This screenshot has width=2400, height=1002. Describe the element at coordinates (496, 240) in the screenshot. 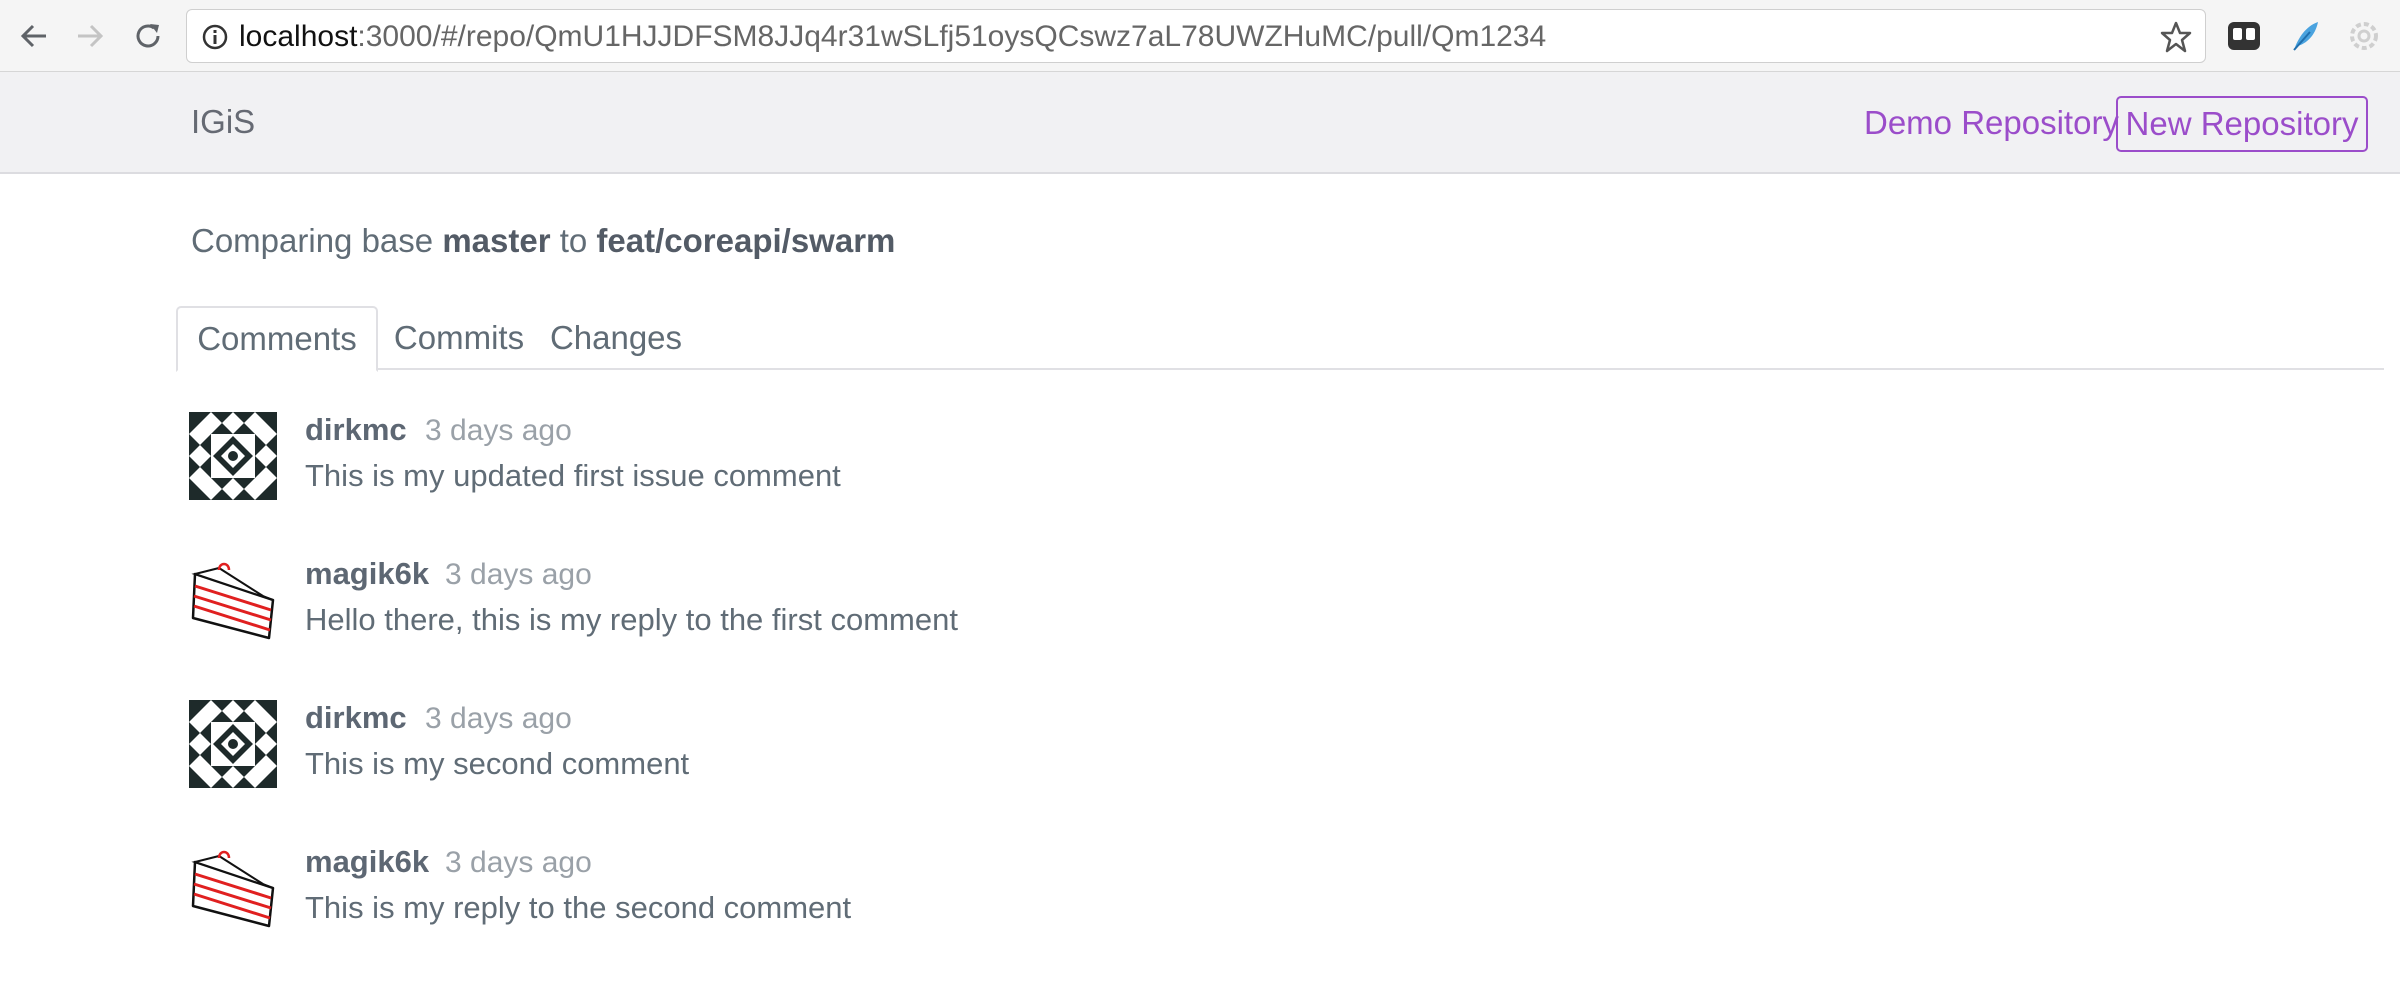

I see `base-branch: master` at that location.